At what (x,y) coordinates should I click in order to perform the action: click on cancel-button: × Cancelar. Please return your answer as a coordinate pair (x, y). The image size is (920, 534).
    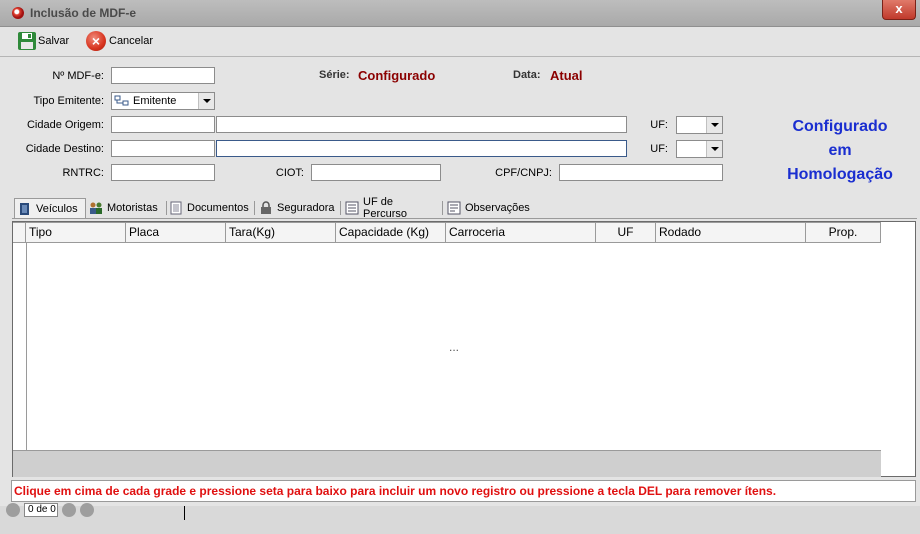
    Looking at the image, I should click on (119, 41).